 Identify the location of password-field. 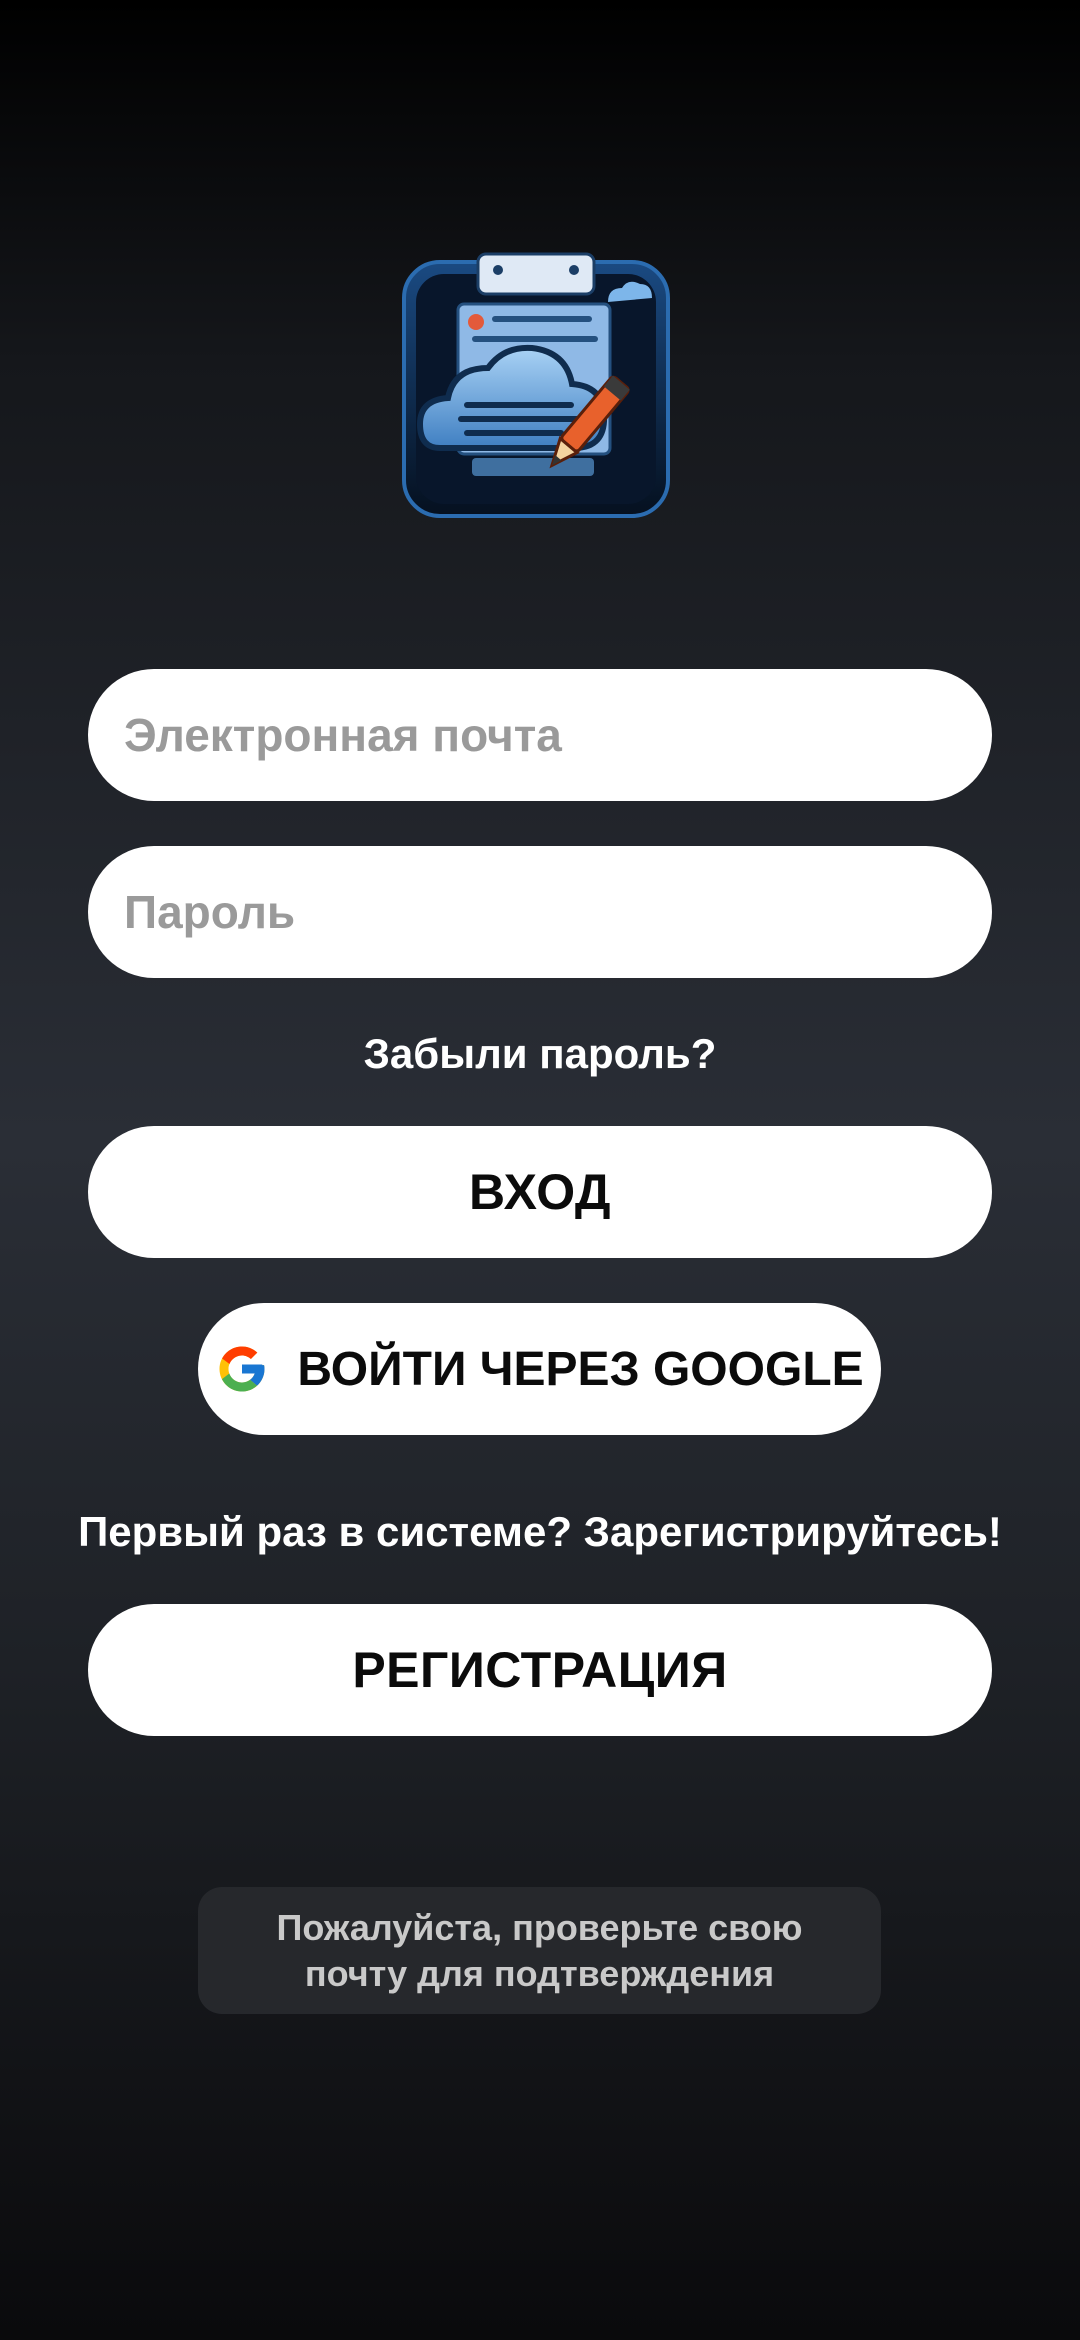
(540, 912).